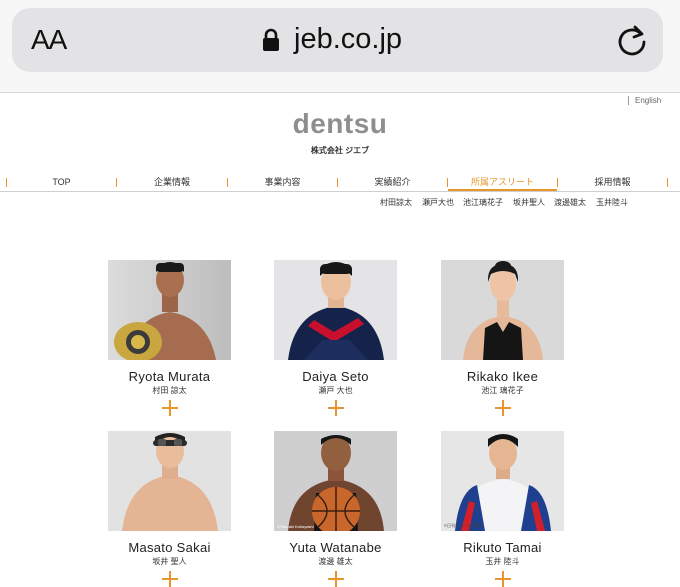 This screenshot has height=587, width=680. I want to click on nav-item-athletes: 所属アスリート, so click(502, 182).